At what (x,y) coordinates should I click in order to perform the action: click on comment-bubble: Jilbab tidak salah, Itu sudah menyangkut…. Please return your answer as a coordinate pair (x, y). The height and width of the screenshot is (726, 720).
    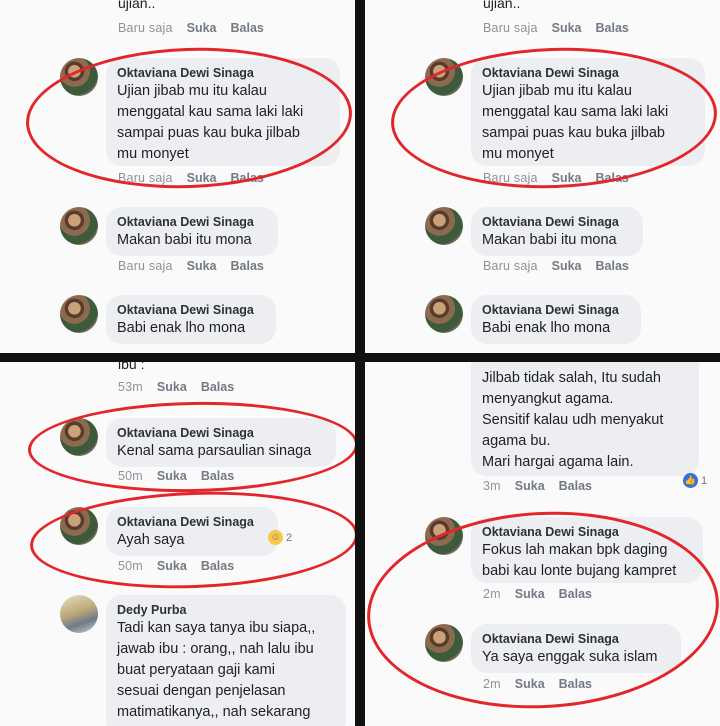
    Looking at the image, I should click on (585, 419).